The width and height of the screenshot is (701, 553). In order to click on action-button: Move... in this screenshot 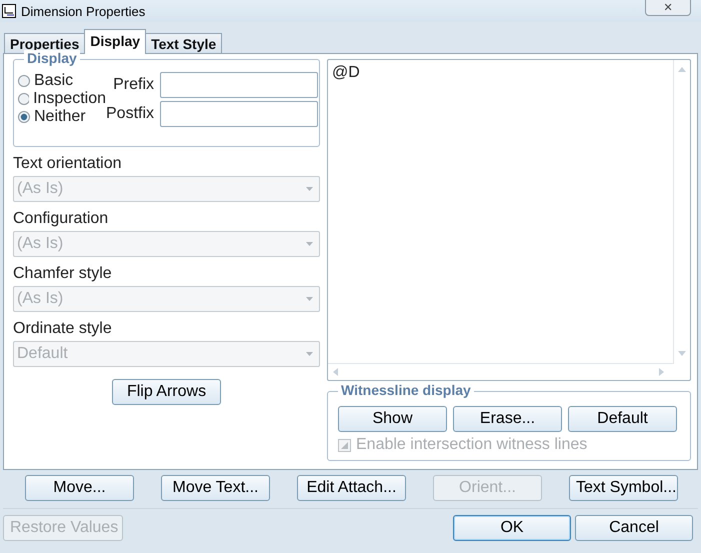, I will do `click(79, 488)`.